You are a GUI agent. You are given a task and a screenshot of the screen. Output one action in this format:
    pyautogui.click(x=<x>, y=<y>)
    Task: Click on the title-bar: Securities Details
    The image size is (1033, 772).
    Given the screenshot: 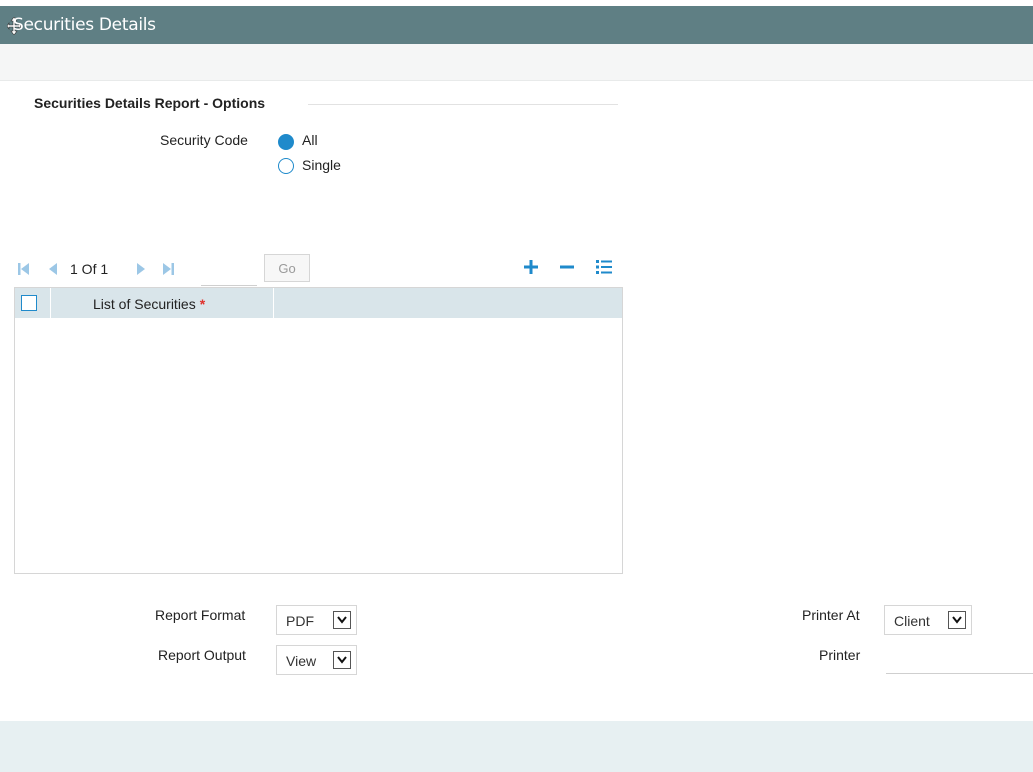 What is the action you would take?
    pyautogui.click(x=516, y=25)
    